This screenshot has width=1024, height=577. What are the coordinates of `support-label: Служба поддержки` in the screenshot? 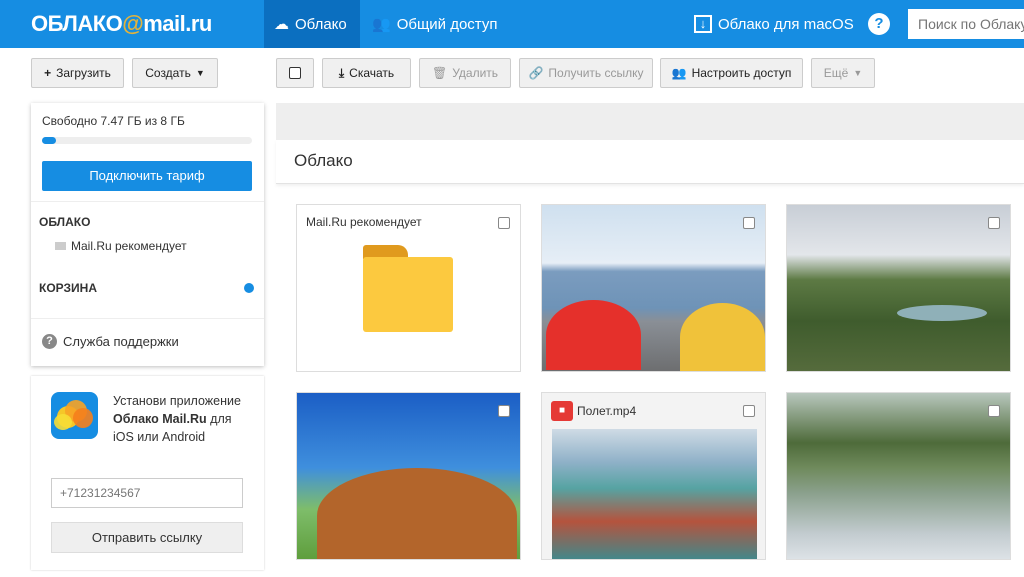 It's located at (121, 341).